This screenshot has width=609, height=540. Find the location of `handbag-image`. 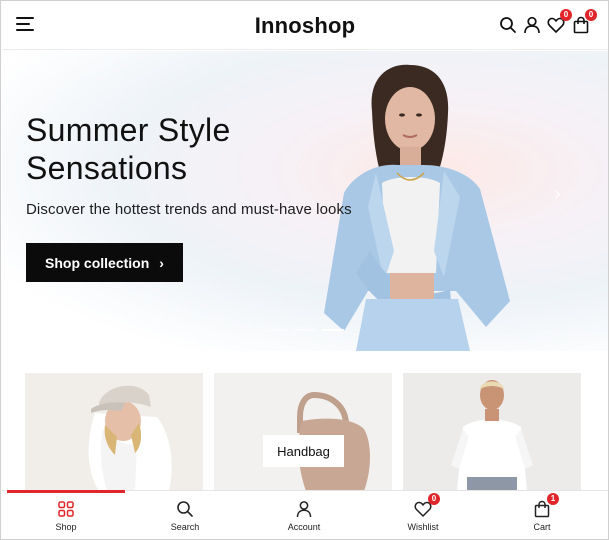

handbag-image is located at coordinates (333, 441).